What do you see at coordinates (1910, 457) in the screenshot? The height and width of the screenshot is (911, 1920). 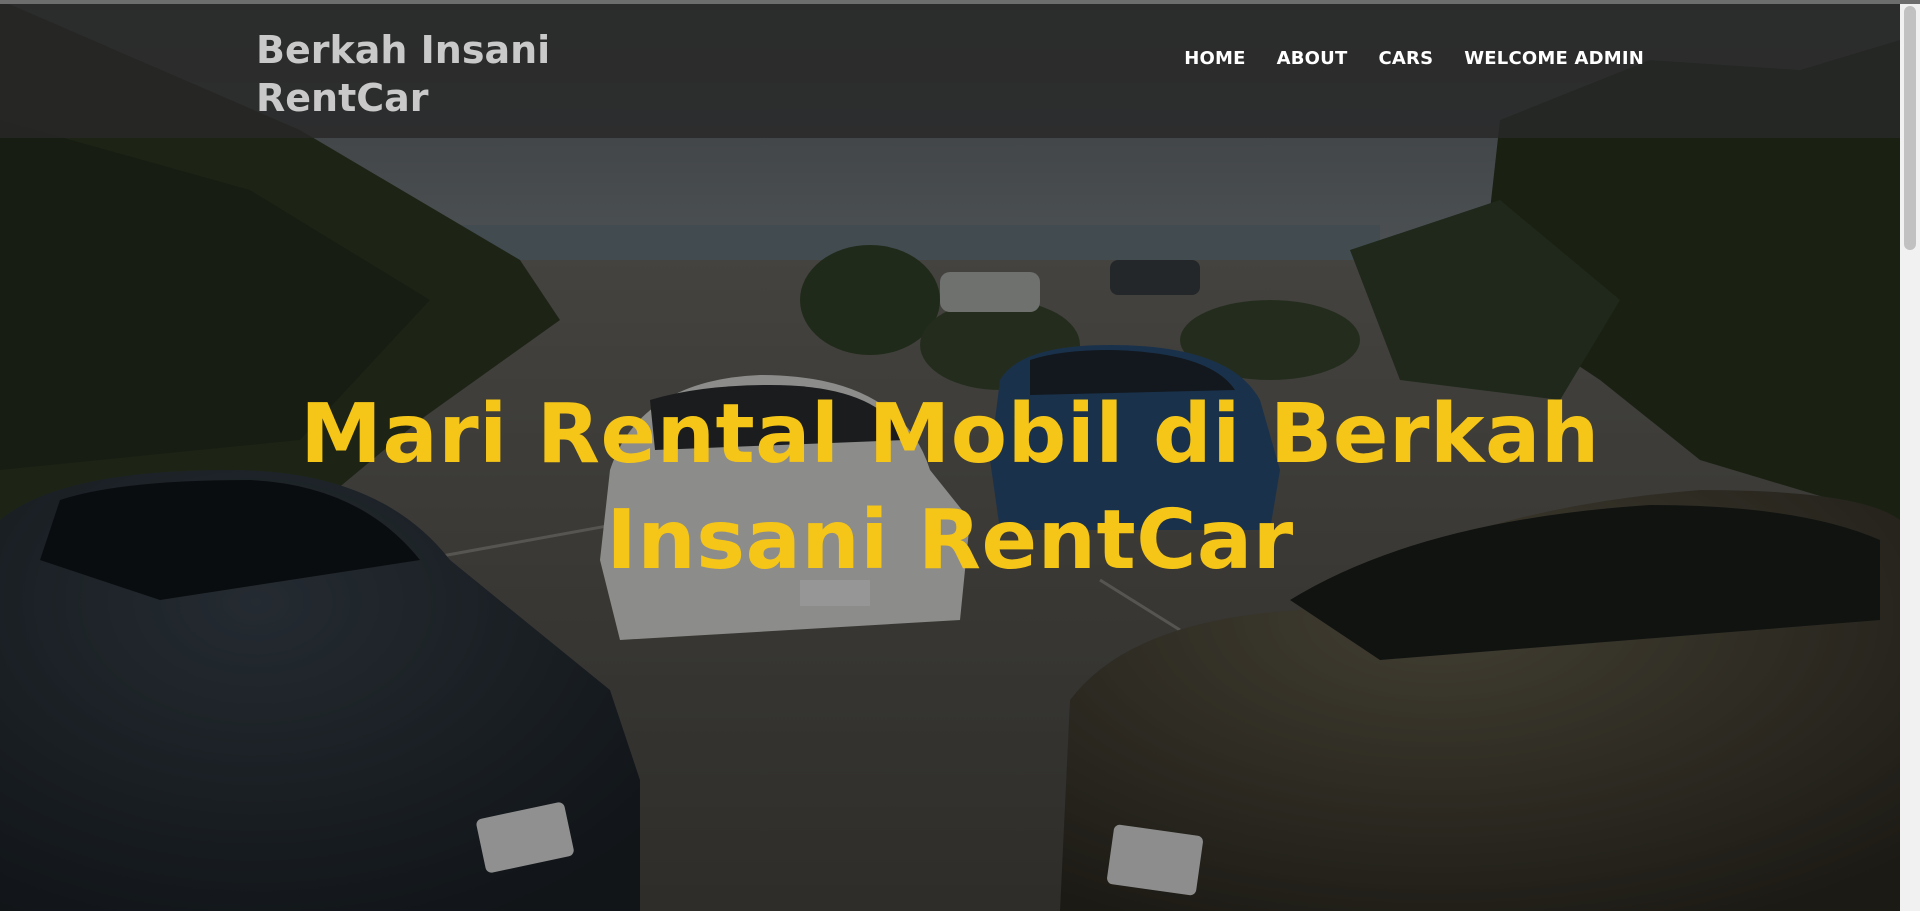 I see `page-scrollbar` at bounding box center [1910, 457].